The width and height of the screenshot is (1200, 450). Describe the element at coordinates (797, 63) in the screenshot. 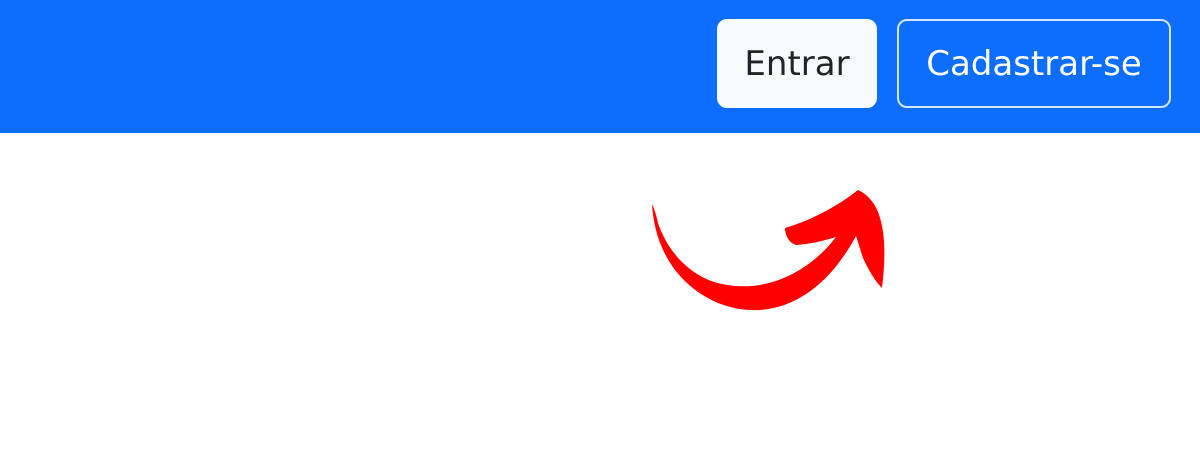

I see `login-button: Entrar` at that location.